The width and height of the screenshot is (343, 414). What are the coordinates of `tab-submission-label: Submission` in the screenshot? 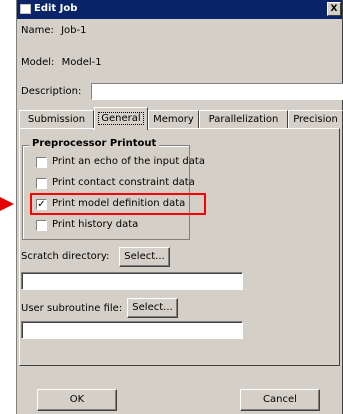 It's located at (56, 119).